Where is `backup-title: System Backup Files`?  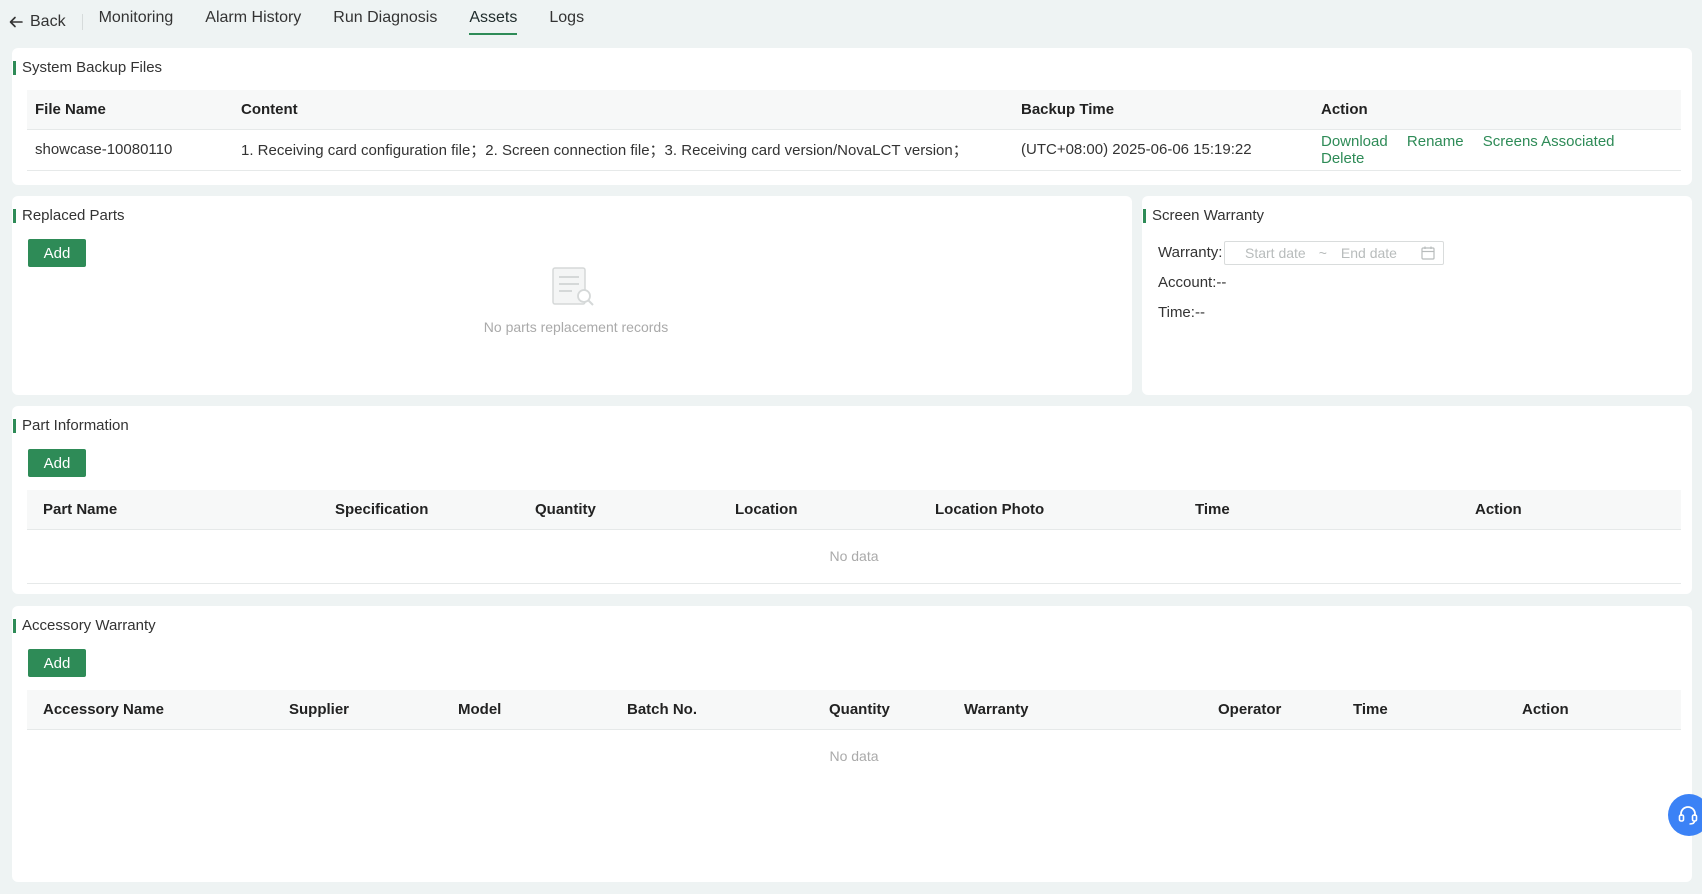 backup-title: System Backup Files is located at coordinates (87, 68).